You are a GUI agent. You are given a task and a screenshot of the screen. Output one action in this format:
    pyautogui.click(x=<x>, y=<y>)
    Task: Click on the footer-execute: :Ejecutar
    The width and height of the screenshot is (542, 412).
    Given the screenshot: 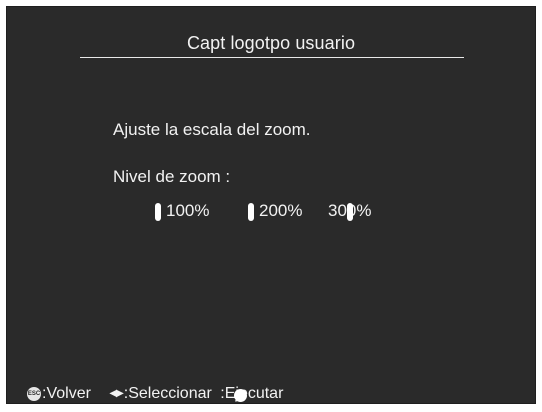 What is the action you would take?
    pyautogui.click(x=251, y=394)
    